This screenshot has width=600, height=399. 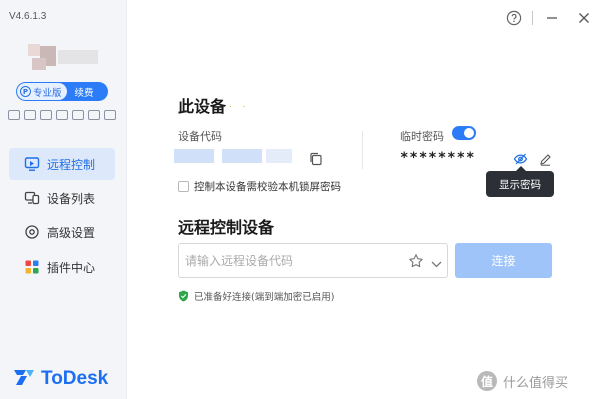 I want to click on plugin-center-icon, so click(x=32, y=267).